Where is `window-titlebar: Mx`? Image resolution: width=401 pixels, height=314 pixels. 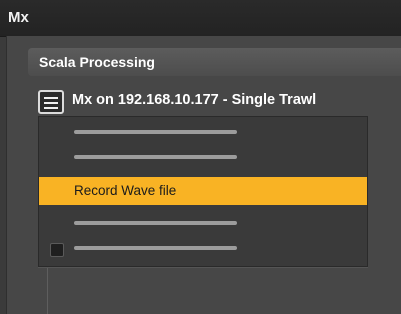 window-titlebar: Mx is located at coordinates (200, 18).